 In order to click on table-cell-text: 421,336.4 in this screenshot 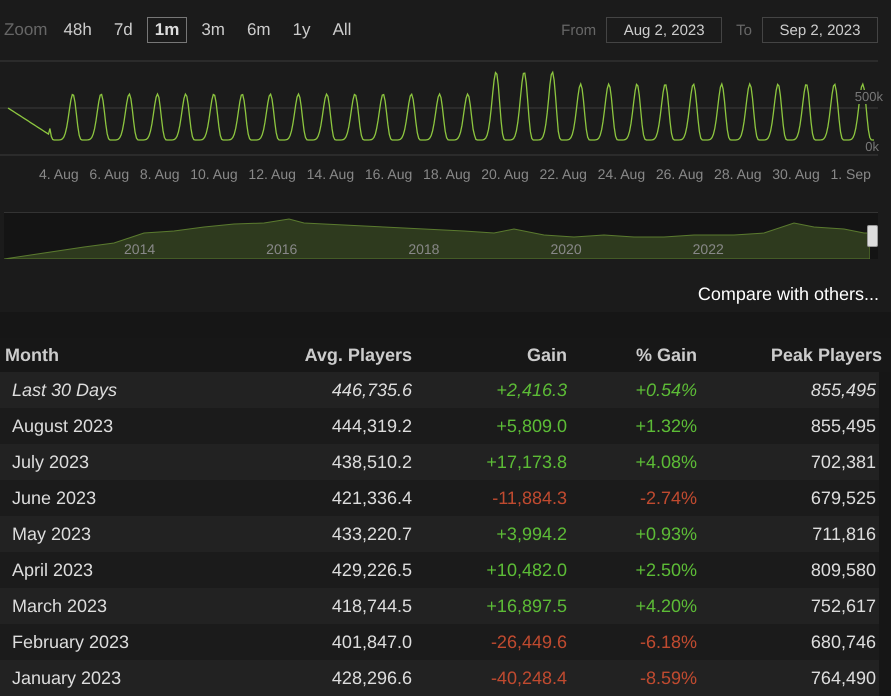, I will do `click(371, 498)`.